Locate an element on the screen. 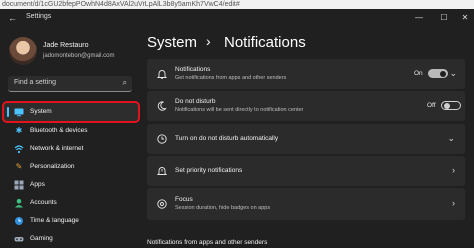 This screenshot has height=248, width=474. globe-clock-icon is located at coordinates (19, 221).